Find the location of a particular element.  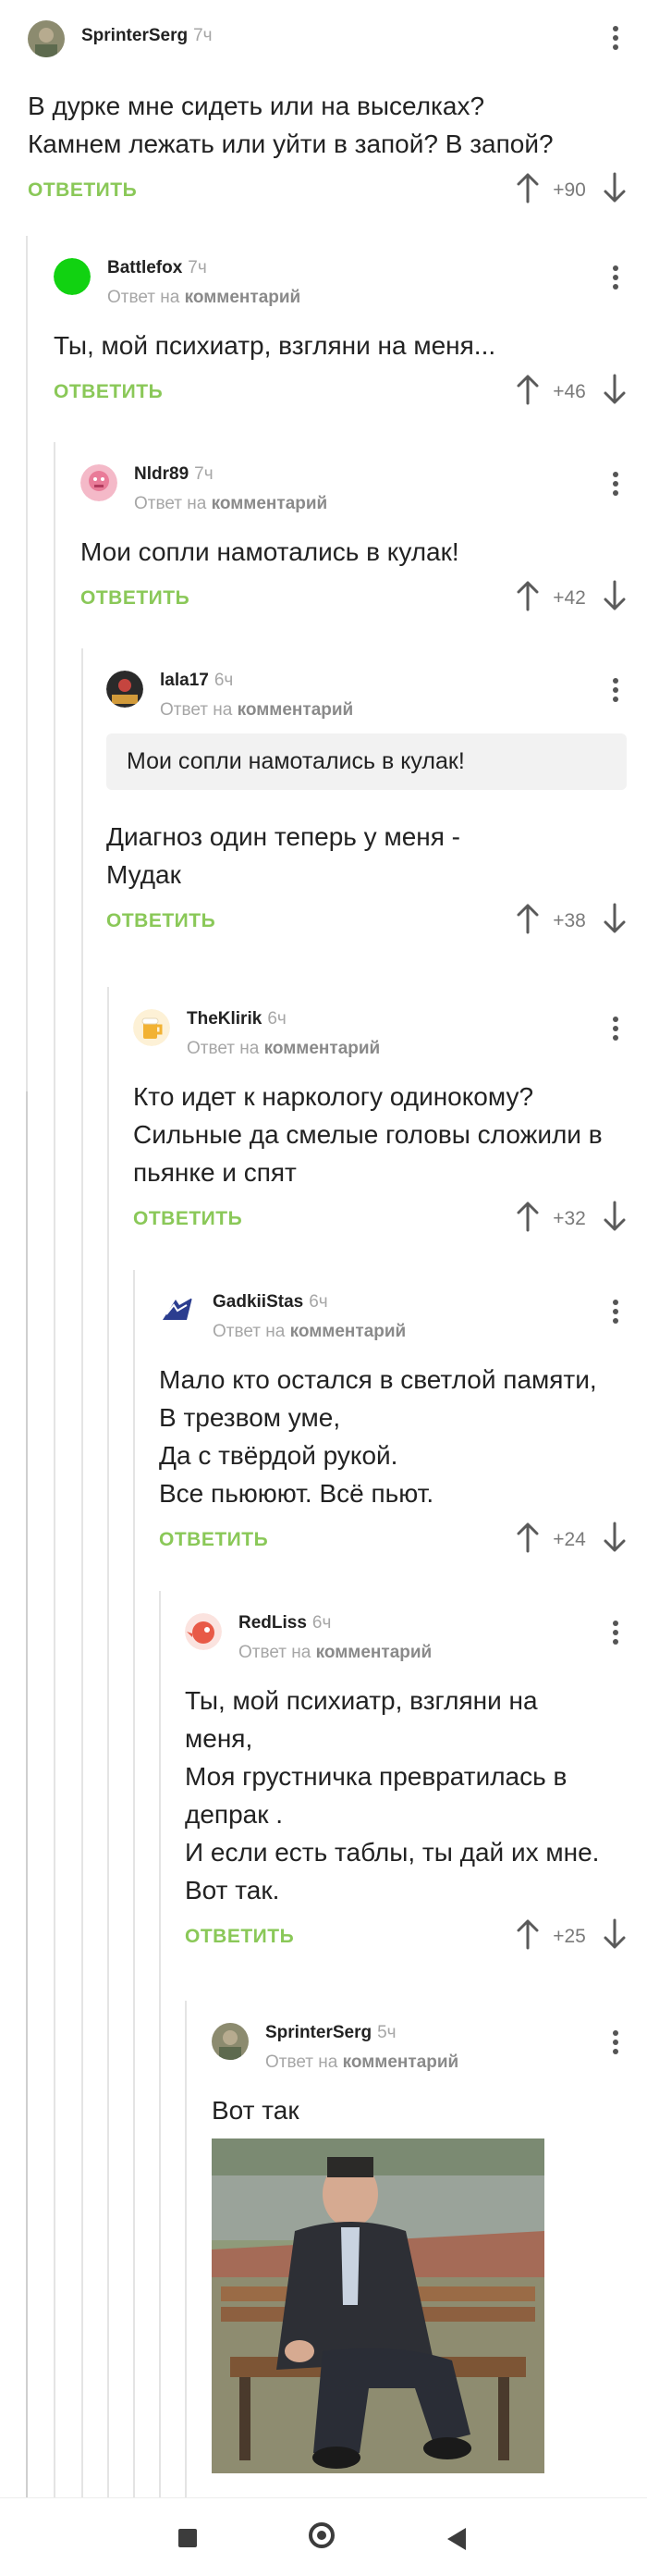

pink-face-avatar-icon is located at coordinates (98, 482).